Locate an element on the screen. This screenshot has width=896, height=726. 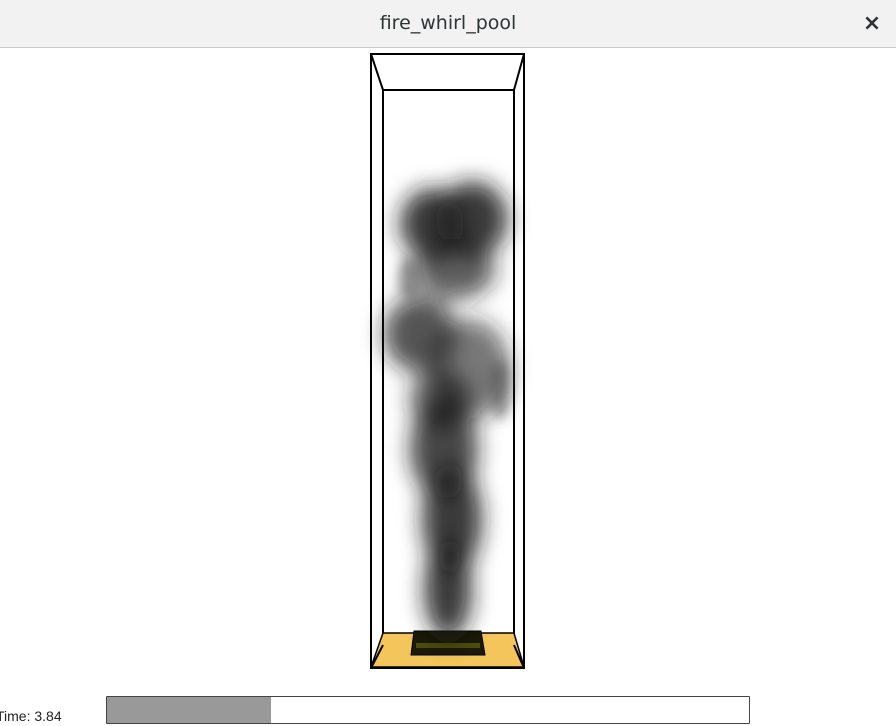
edge-top-left is located at coordinates (377, 72).